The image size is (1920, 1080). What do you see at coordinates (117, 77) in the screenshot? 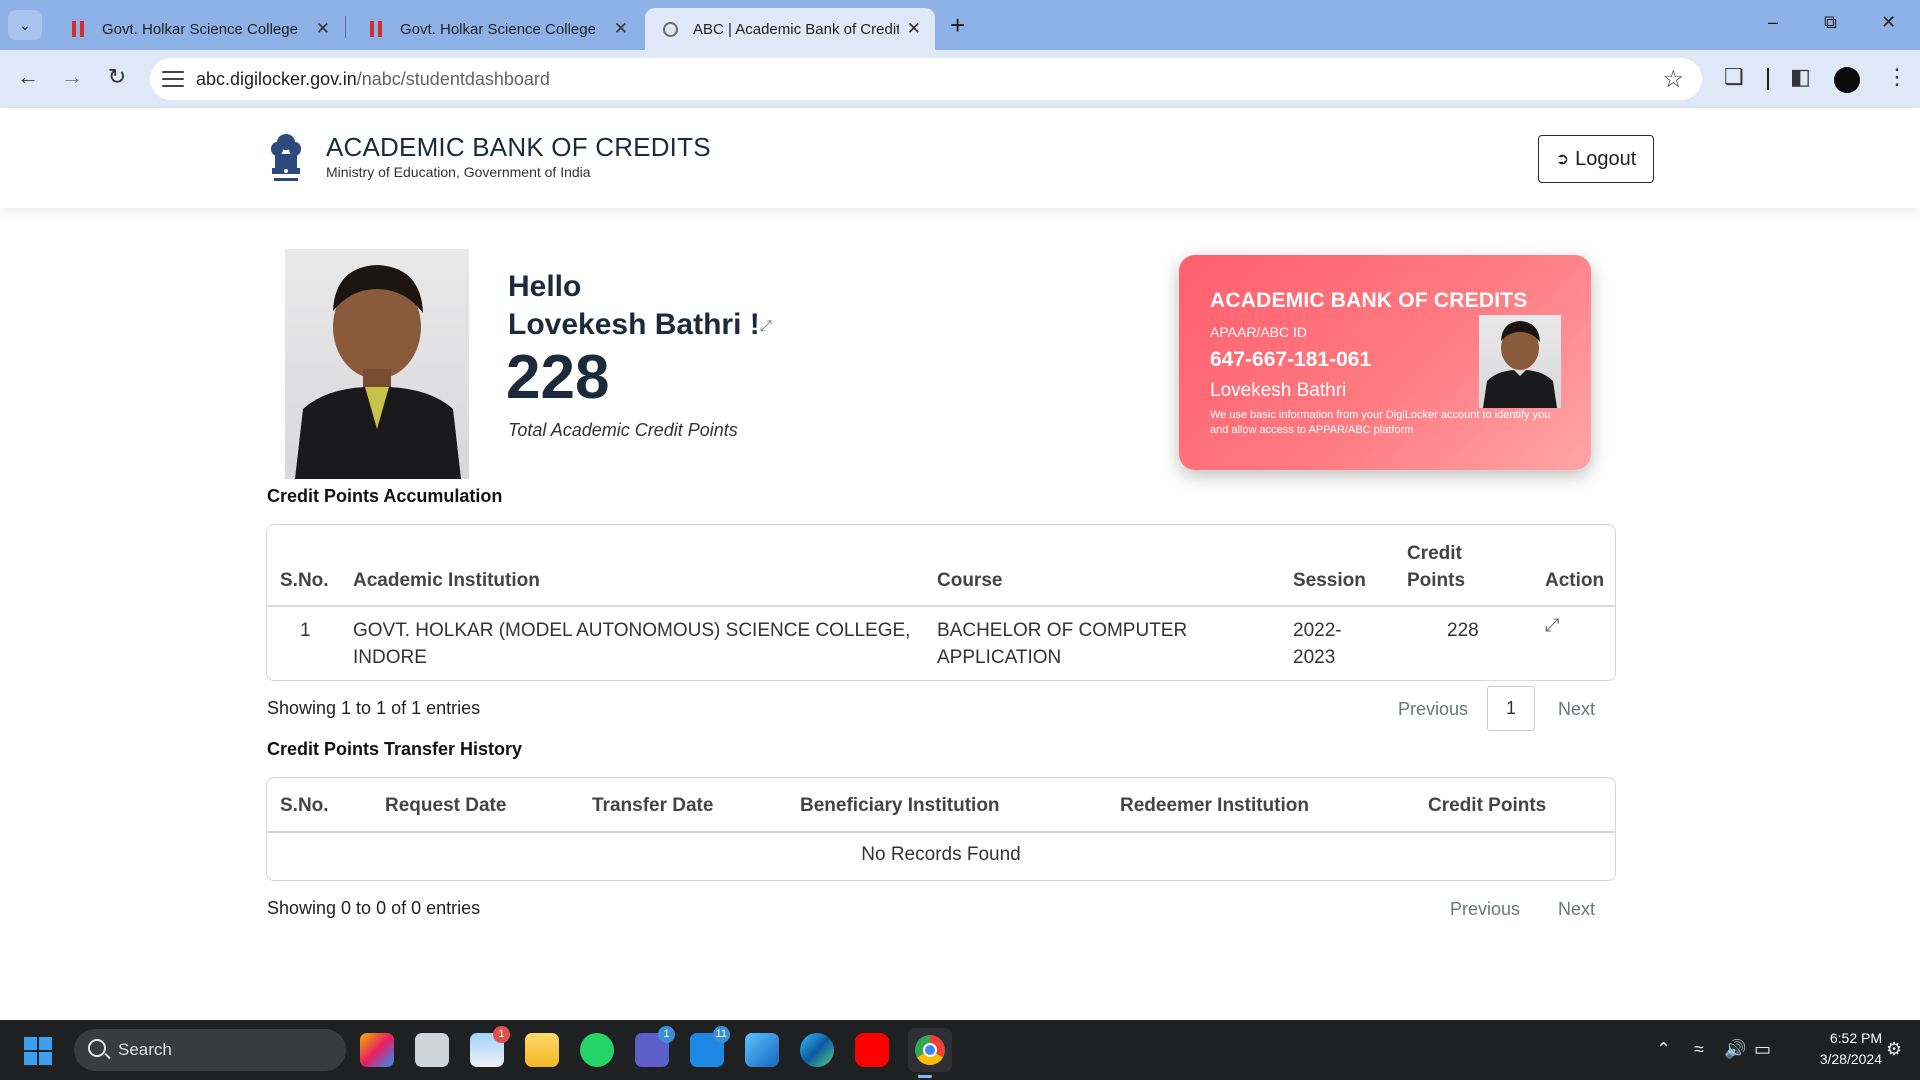
I see `reload-icon: ↻` at bounding box center [117, 77].